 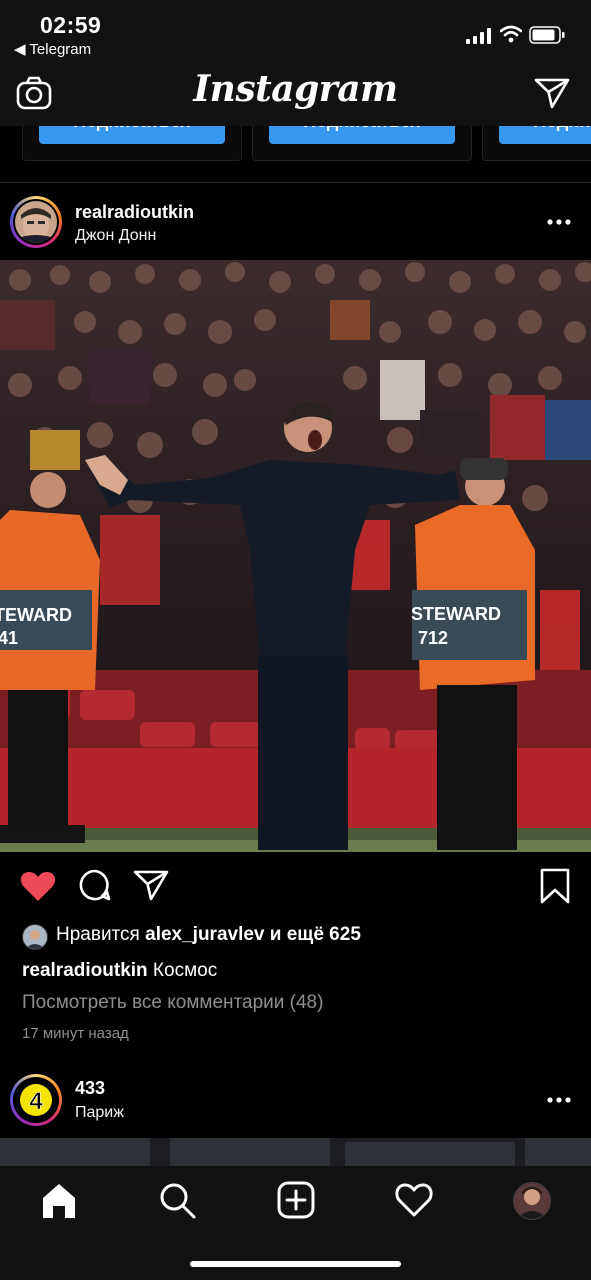 What do you see at coordinates (295, 887) in the screenshot?
I see `post-action-bar` at bounding box center [295, 887].